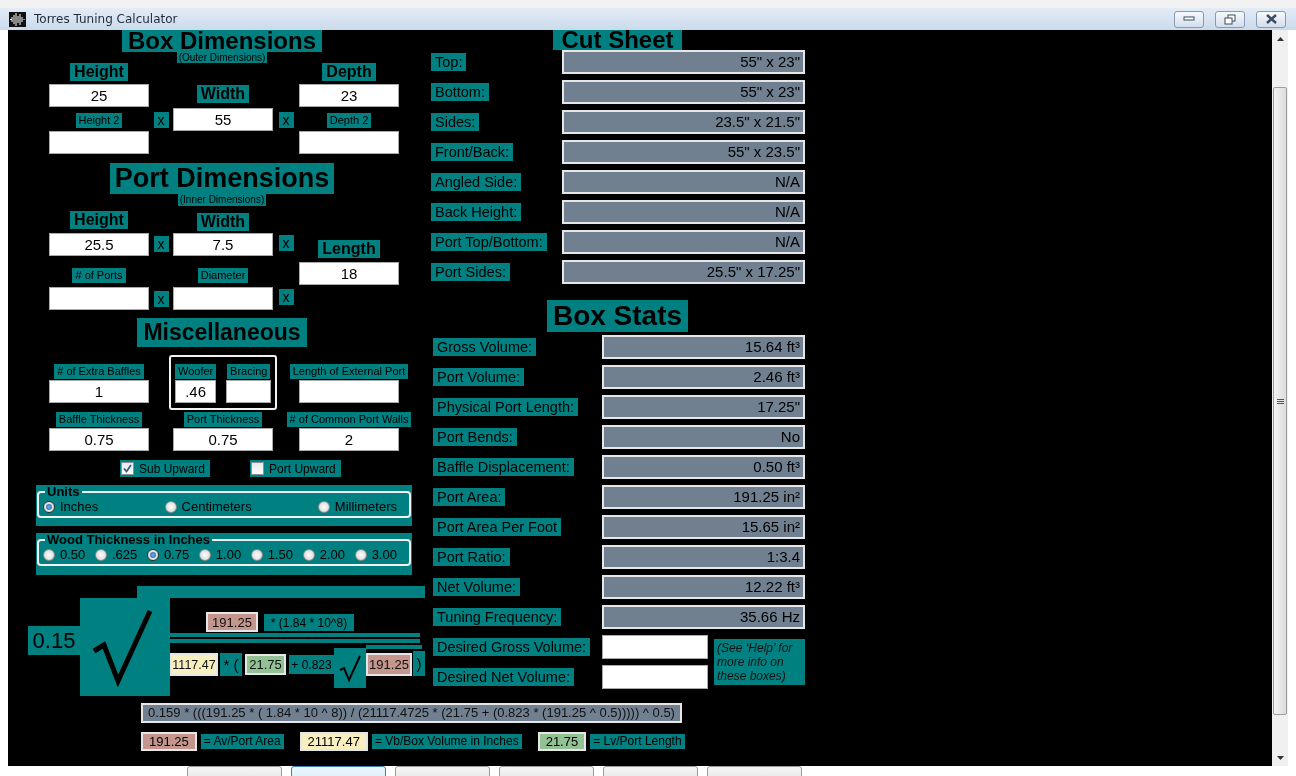  Describe the element at coordinates (394, 647) in the screenshot. I see `formula-bar` at that location.